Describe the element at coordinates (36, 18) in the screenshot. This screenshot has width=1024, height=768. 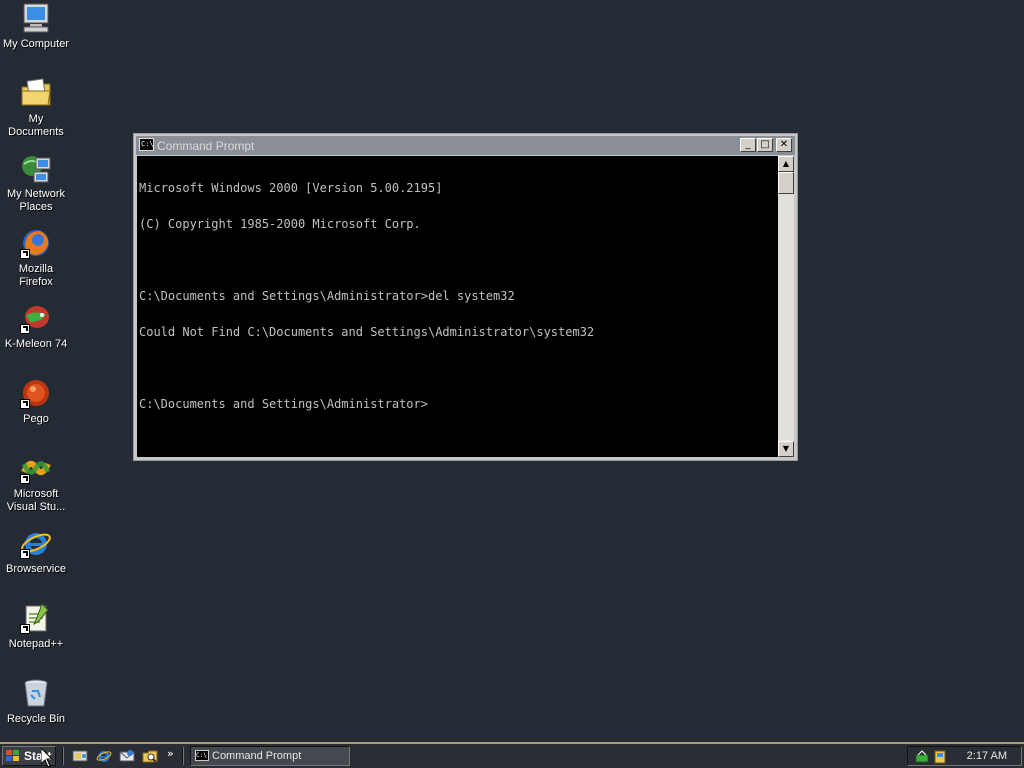
I see `my-computer-icon` at that location.